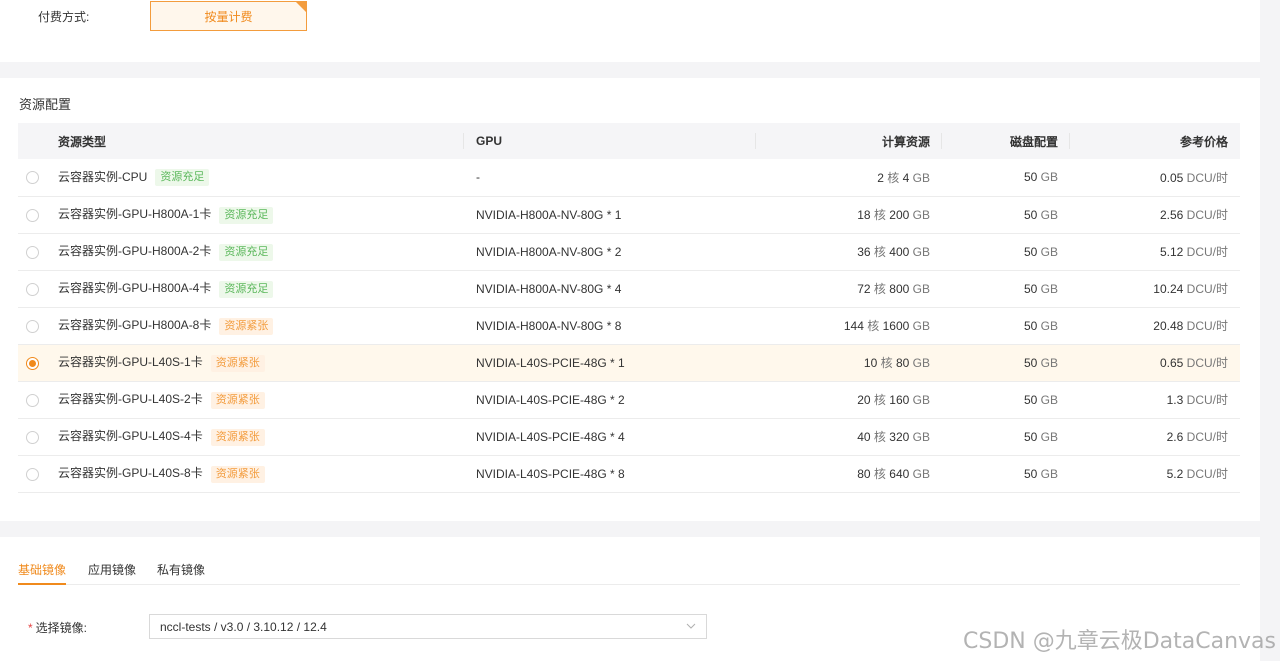  I want to click on gpu-cell: NVIDIA-H800A-NV-80G * 1, so click(610, 215).